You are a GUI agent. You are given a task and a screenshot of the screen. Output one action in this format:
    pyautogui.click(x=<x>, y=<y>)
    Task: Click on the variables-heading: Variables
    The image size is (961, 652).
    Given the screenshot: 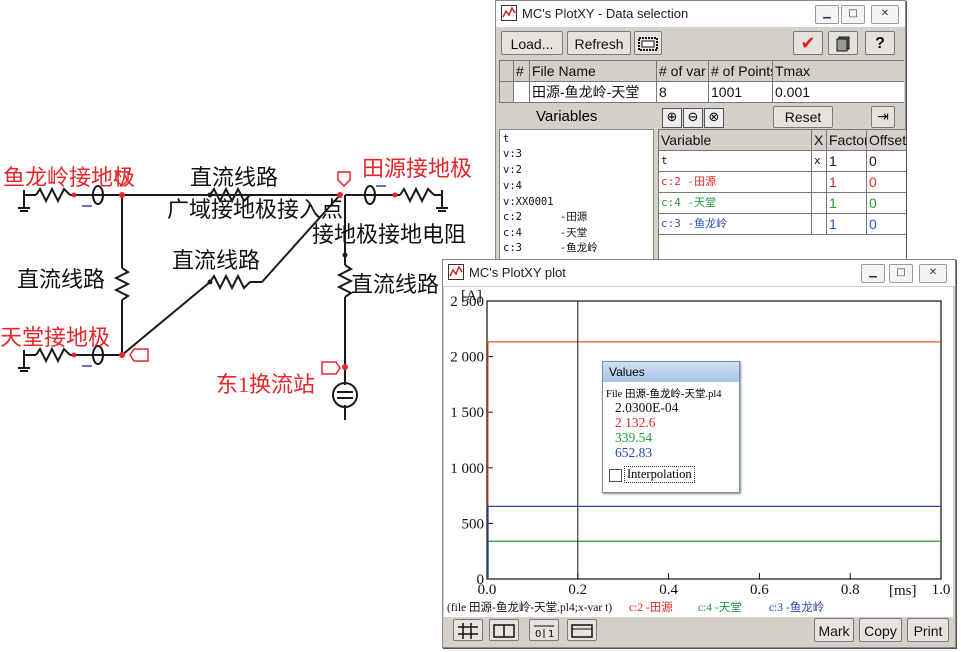 What is the action you would take?
    pyautogui.click(x=567, y=116)
    